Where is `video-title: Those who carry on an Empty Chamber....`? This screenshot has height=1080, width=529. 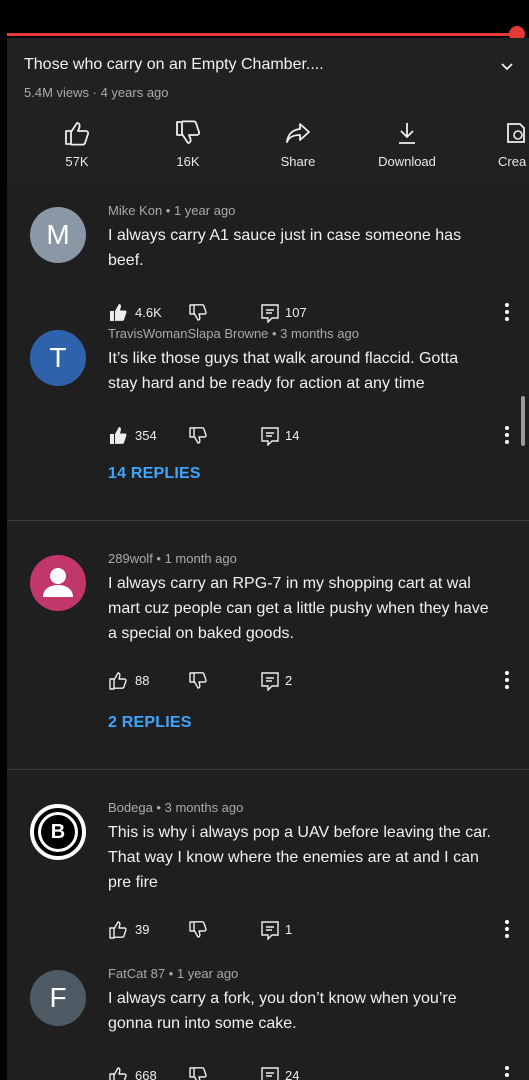
video-title: Those who carry on an Empty Chamber.... is located at coordinates (174, 65).